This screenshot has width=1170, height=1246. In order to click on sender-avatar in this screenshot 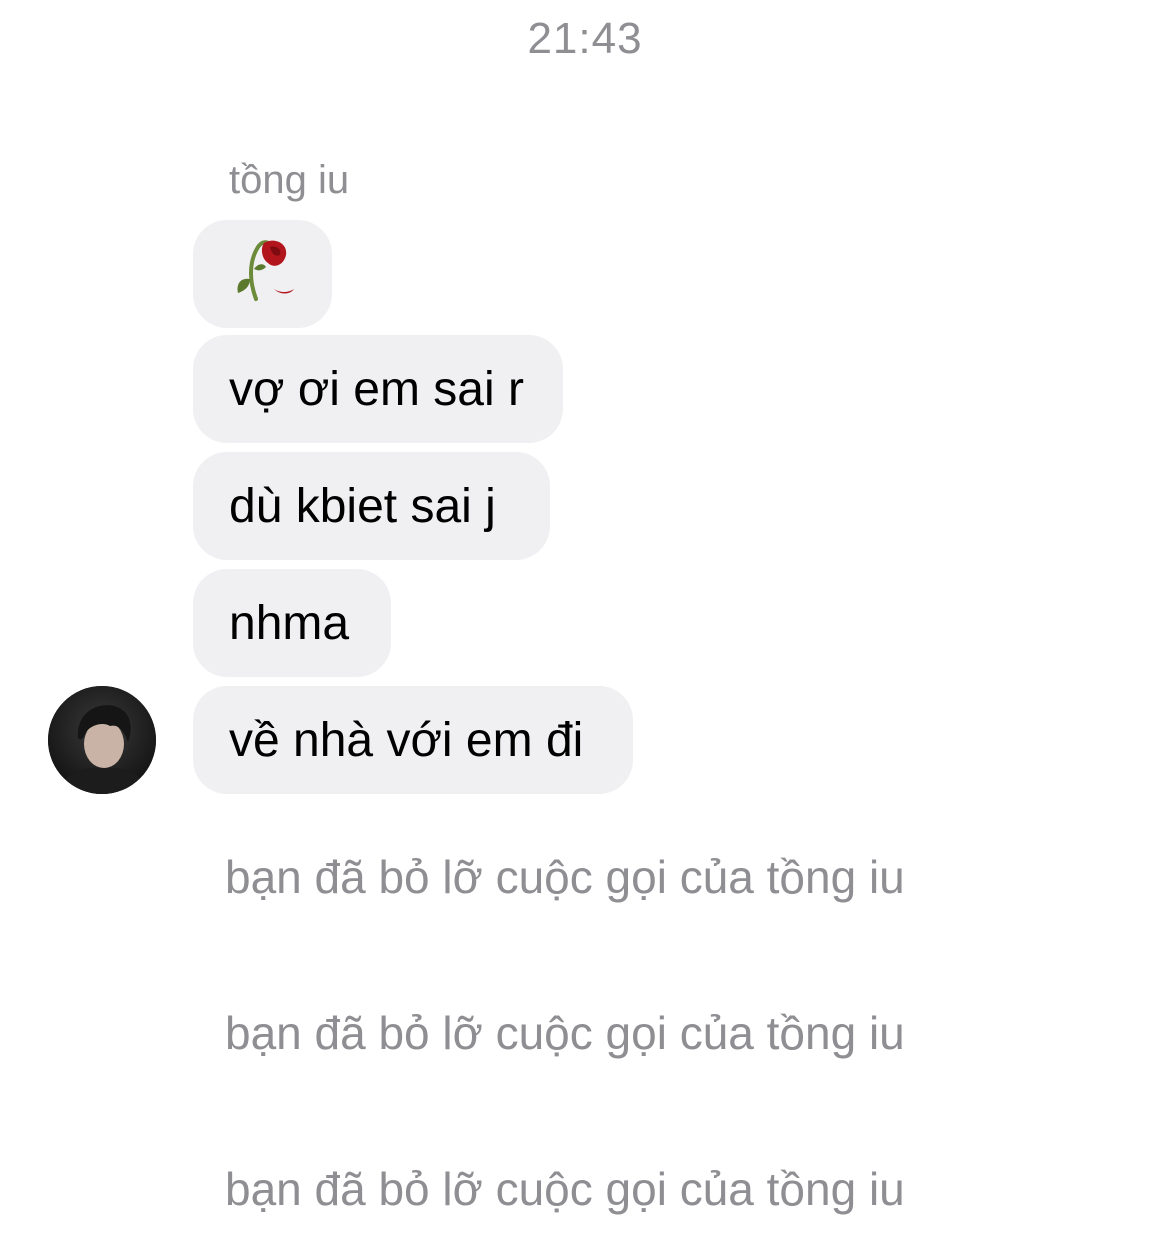, I will do `click(102, 740)`.